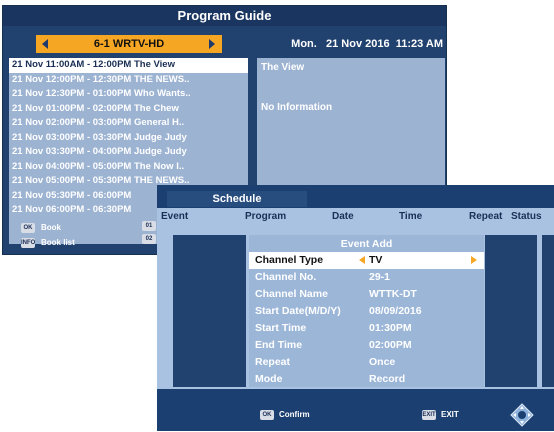 This screenshot has width=554, height=432. I want to click on field-label: Channel Name, so click(291, 294).